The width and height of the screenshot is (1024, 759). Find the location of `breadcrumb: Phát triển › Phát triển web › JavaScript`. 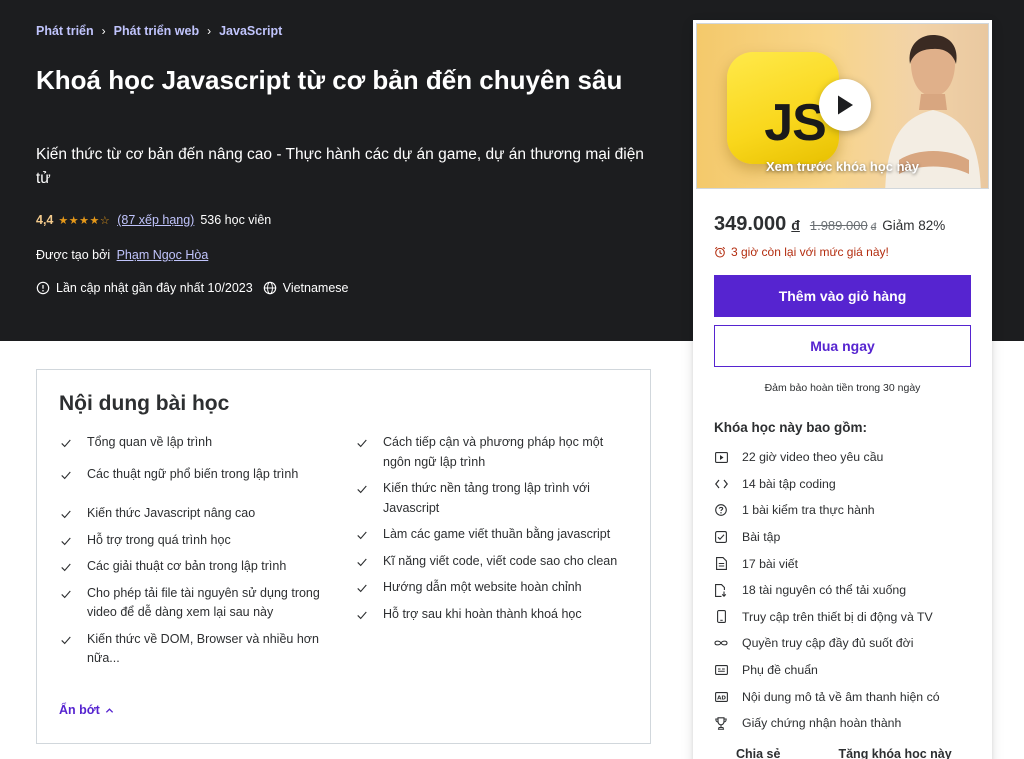

breadcrumb: Phát triển › Phát triển web › JavaScript is located at coordinates (159, 31).